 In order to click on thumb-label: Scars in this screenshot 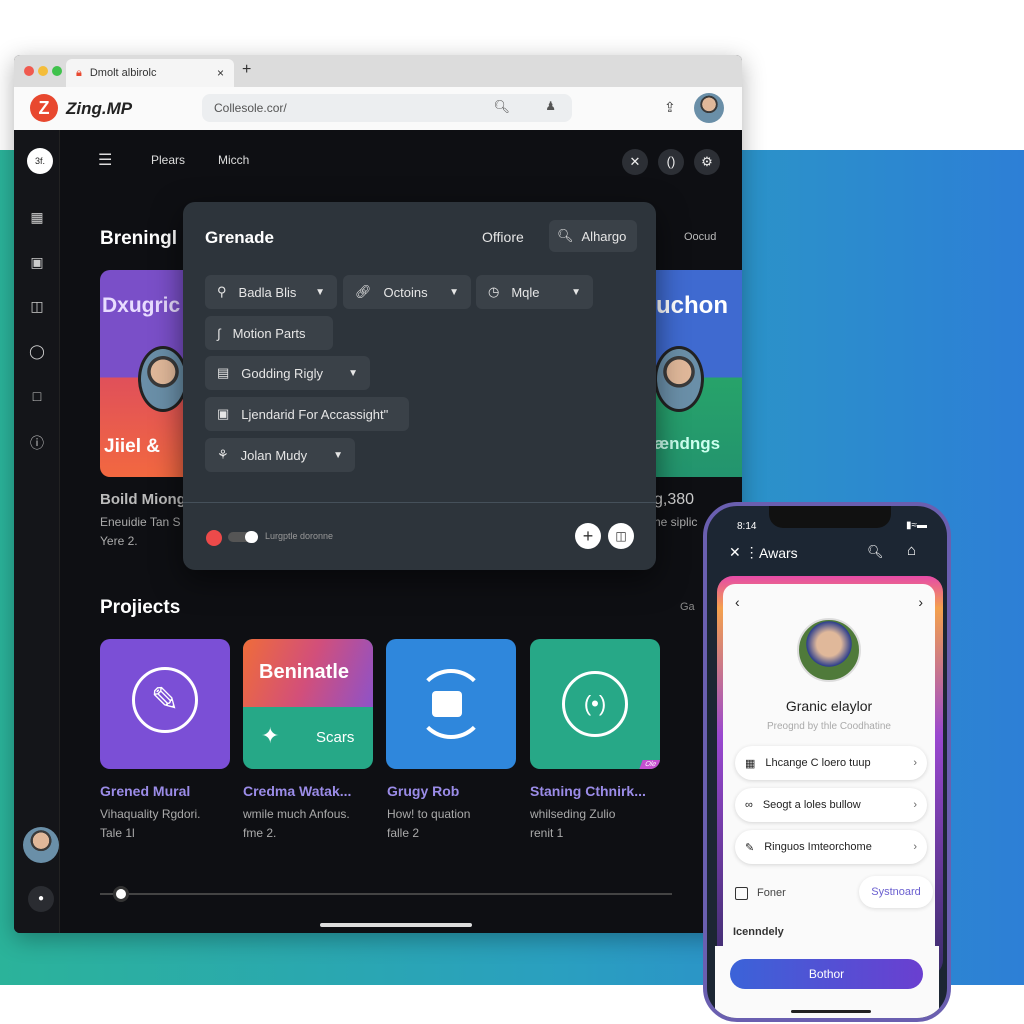, I will do `click(335, 737)`.